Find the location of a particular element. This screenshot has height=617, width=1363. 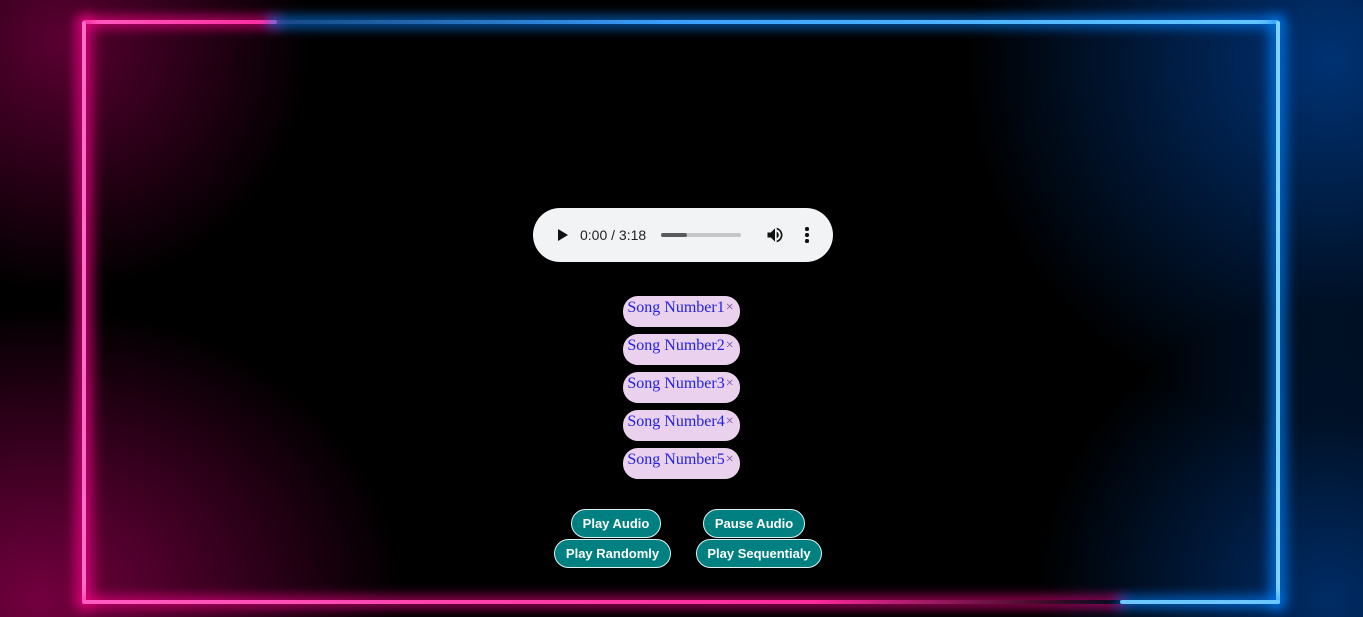

song-item: Song Number4 × is located at coordinates (681, 425).